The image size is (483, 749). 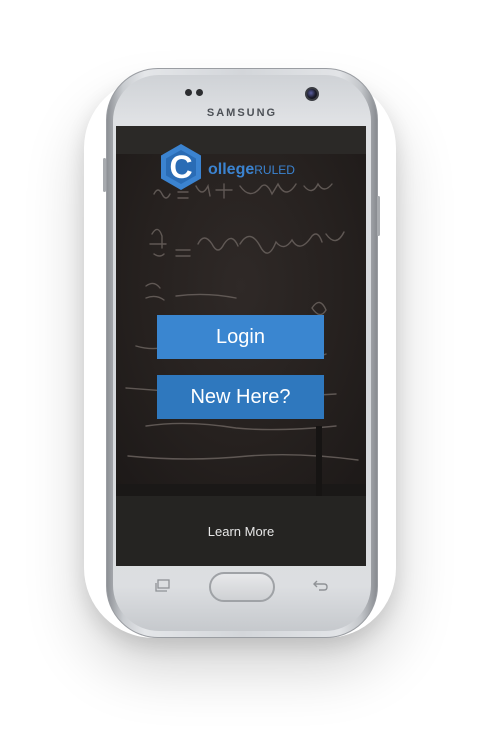 What do you see at coordinates (320, 586) in the screenshot?
I see `back-icon` at bounding box center [320, 586].